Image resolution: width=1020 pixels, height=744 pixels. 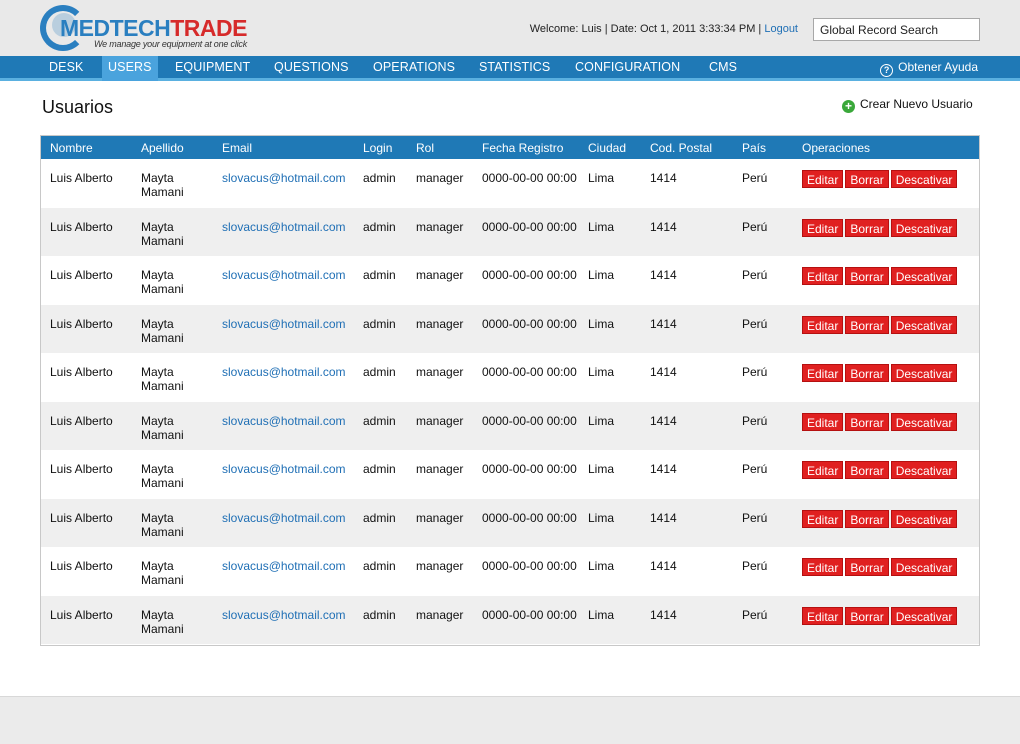 What do you see at coordinates (66, 67) in the screenshot?
I see `nav-item-desk: DESK` at bounding box center [66, 67].